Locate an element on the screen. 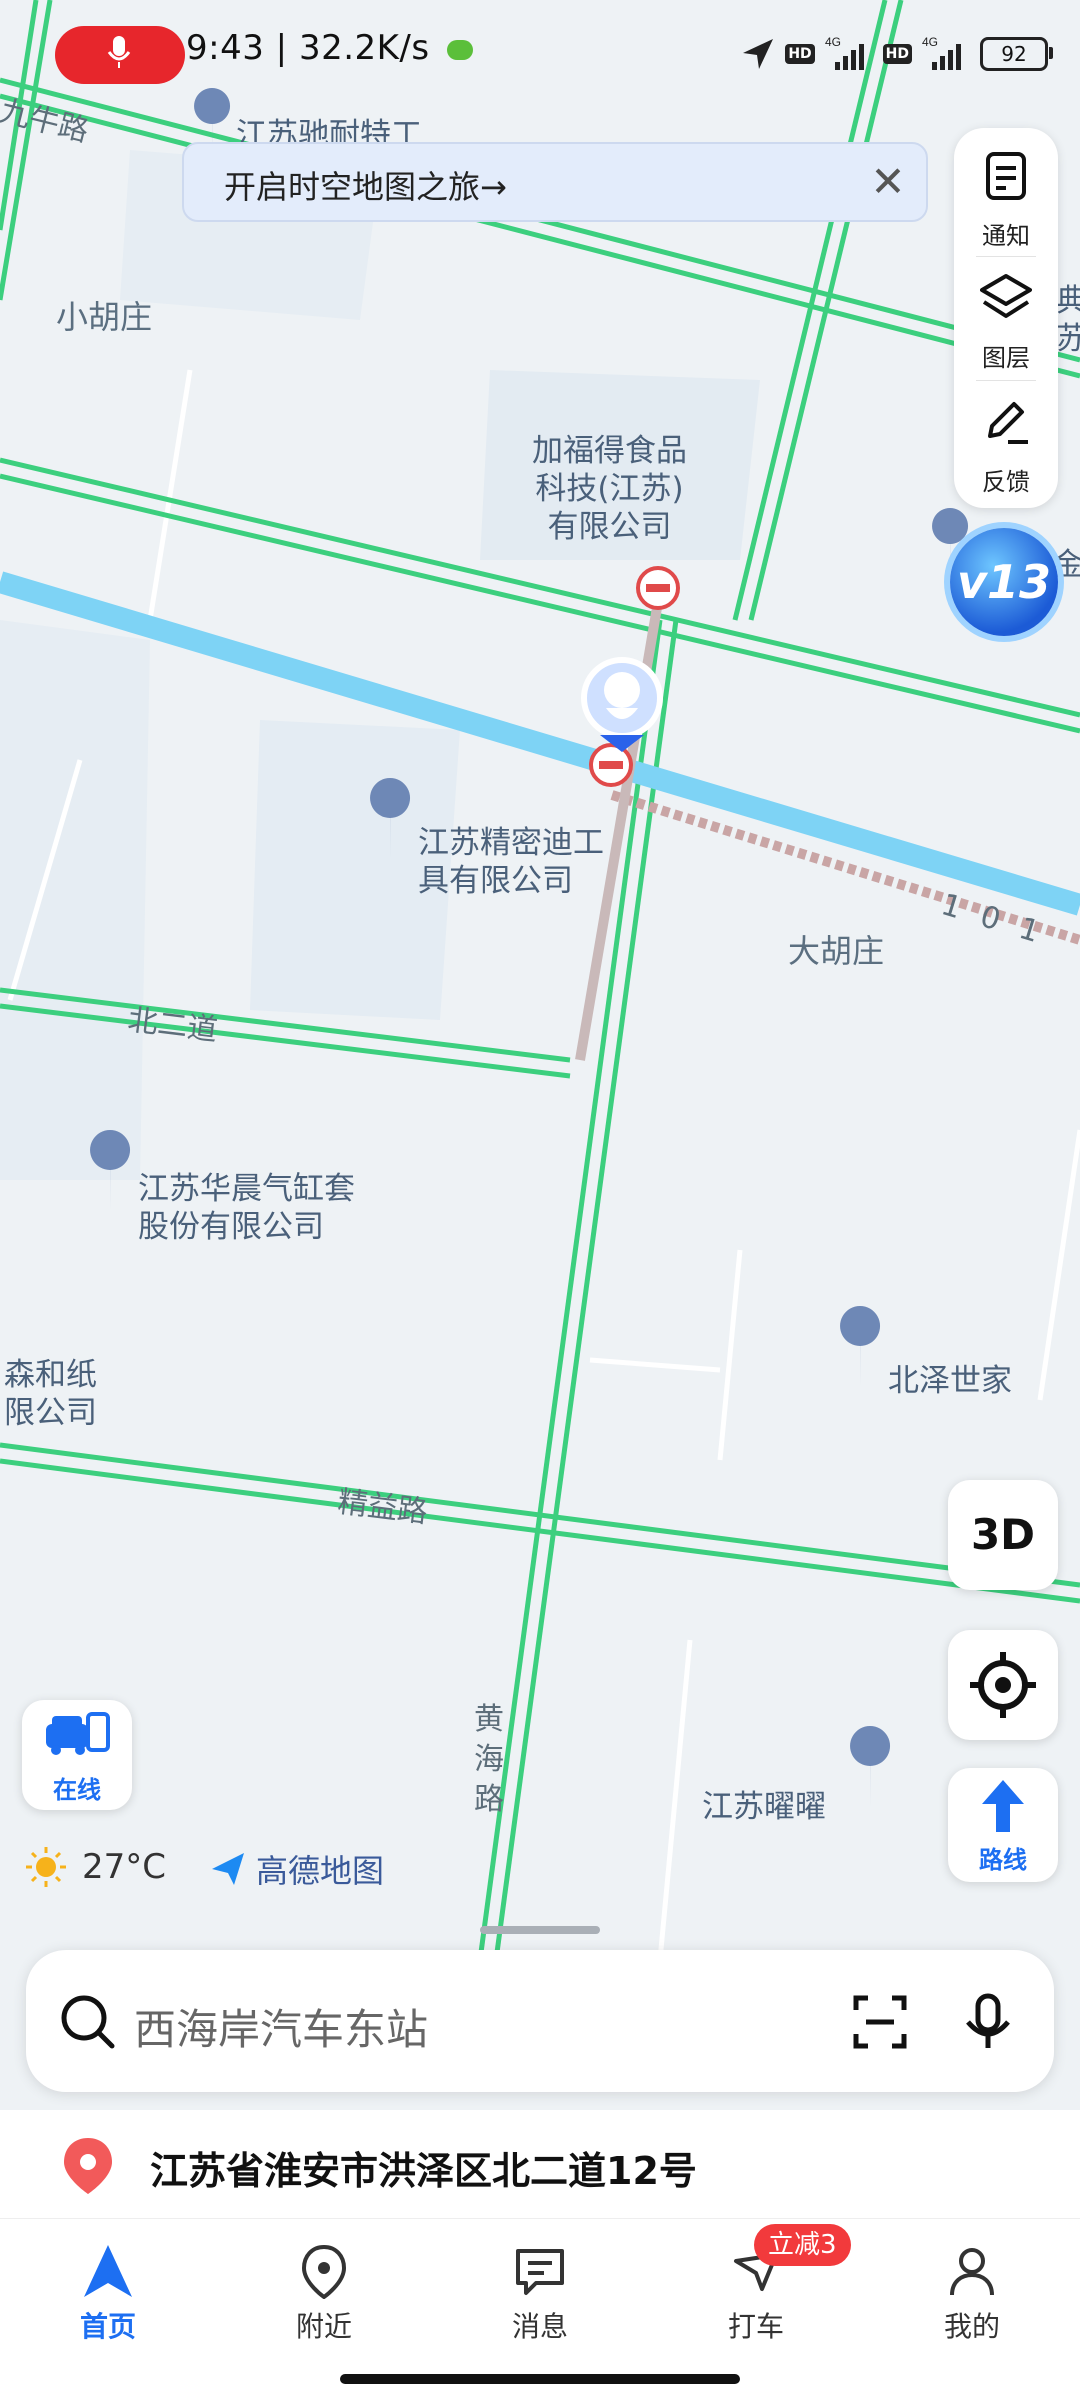 The height and width of the screenshot is (2401, 1080). microphone-icon is located at coordinates (119, 52).